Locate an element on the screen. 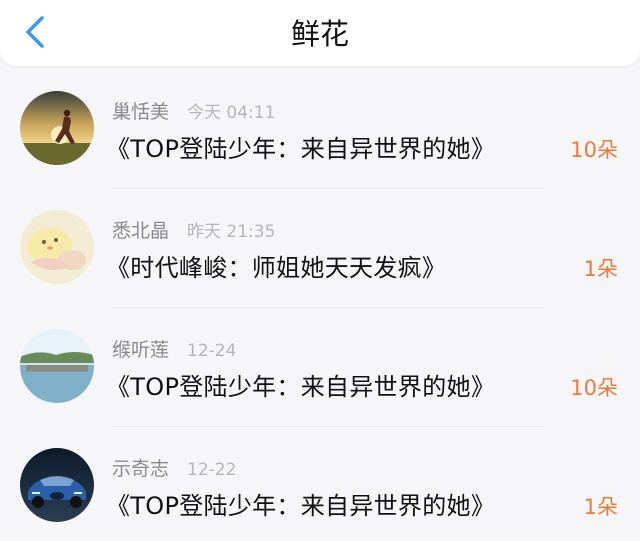 This screenshot has width=640, height=541. gift-meta: 缑听莲 12-24 is located at coordinates (174, 348).